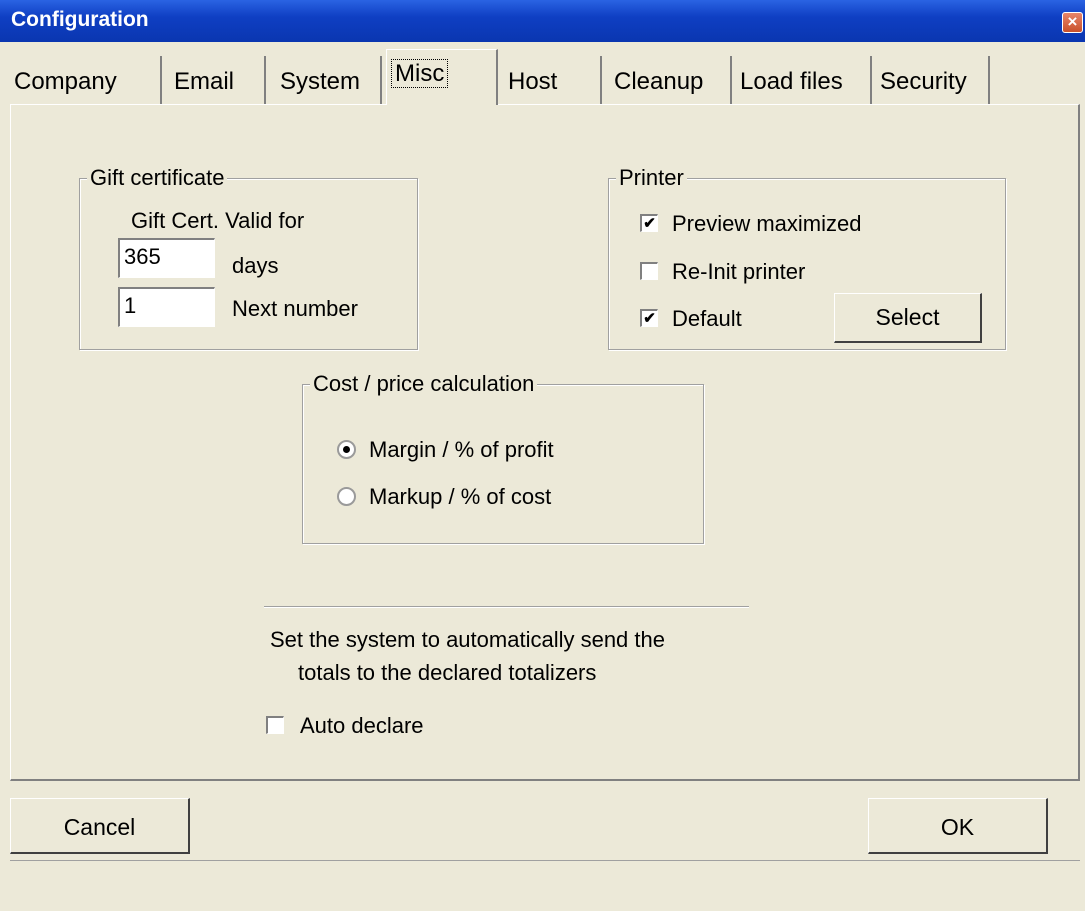  I want to click on reinit-printer-checkbox, so click(649, 271).